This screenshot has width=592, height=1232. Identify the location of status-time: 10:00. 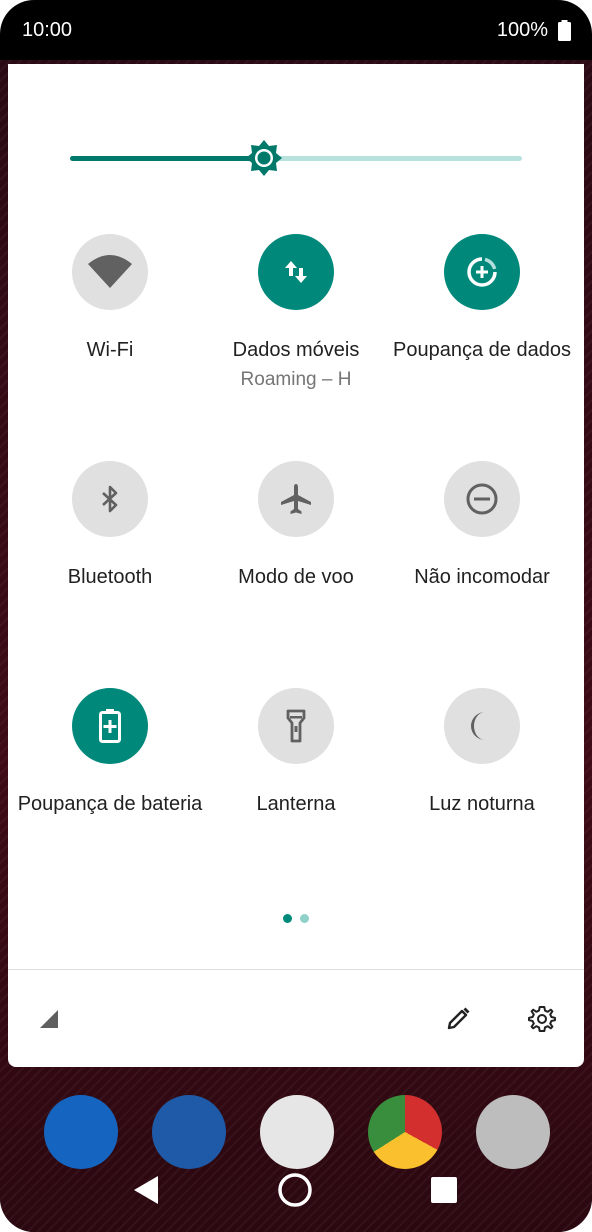
(47, 30).